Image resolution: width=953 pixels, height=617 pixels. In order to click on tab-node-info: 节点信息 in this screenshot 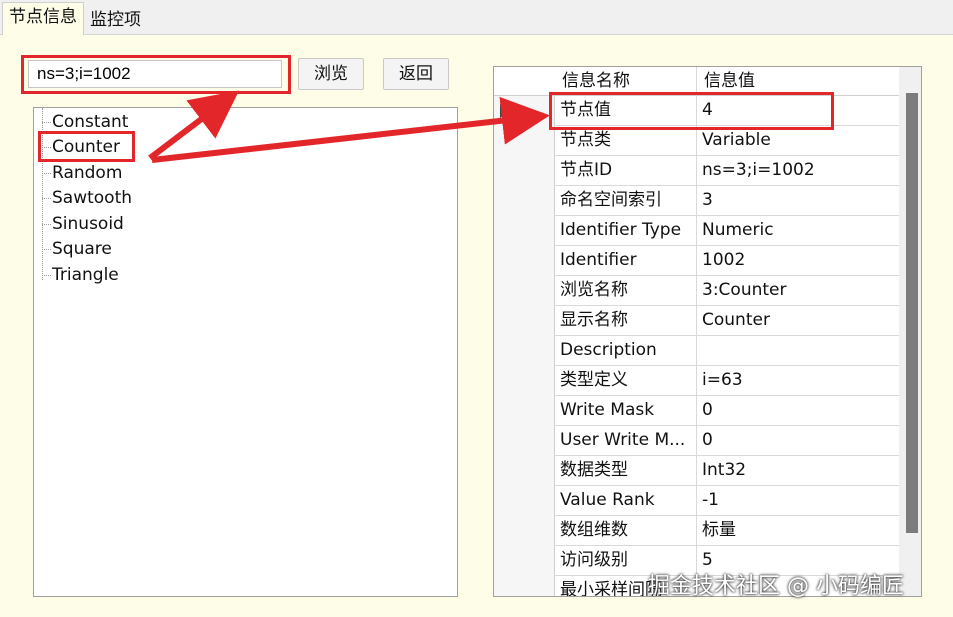, I will do `click(43, 18)`.